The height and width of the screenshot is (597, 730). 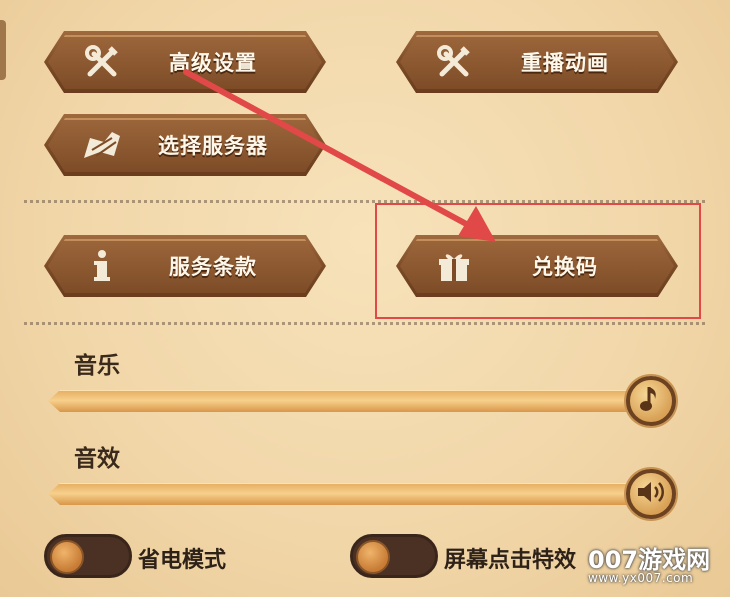 What do you see at coordinates (339, 155) in the screenshot?
I see `annotation-arrow` at bounding box center [339, 155].